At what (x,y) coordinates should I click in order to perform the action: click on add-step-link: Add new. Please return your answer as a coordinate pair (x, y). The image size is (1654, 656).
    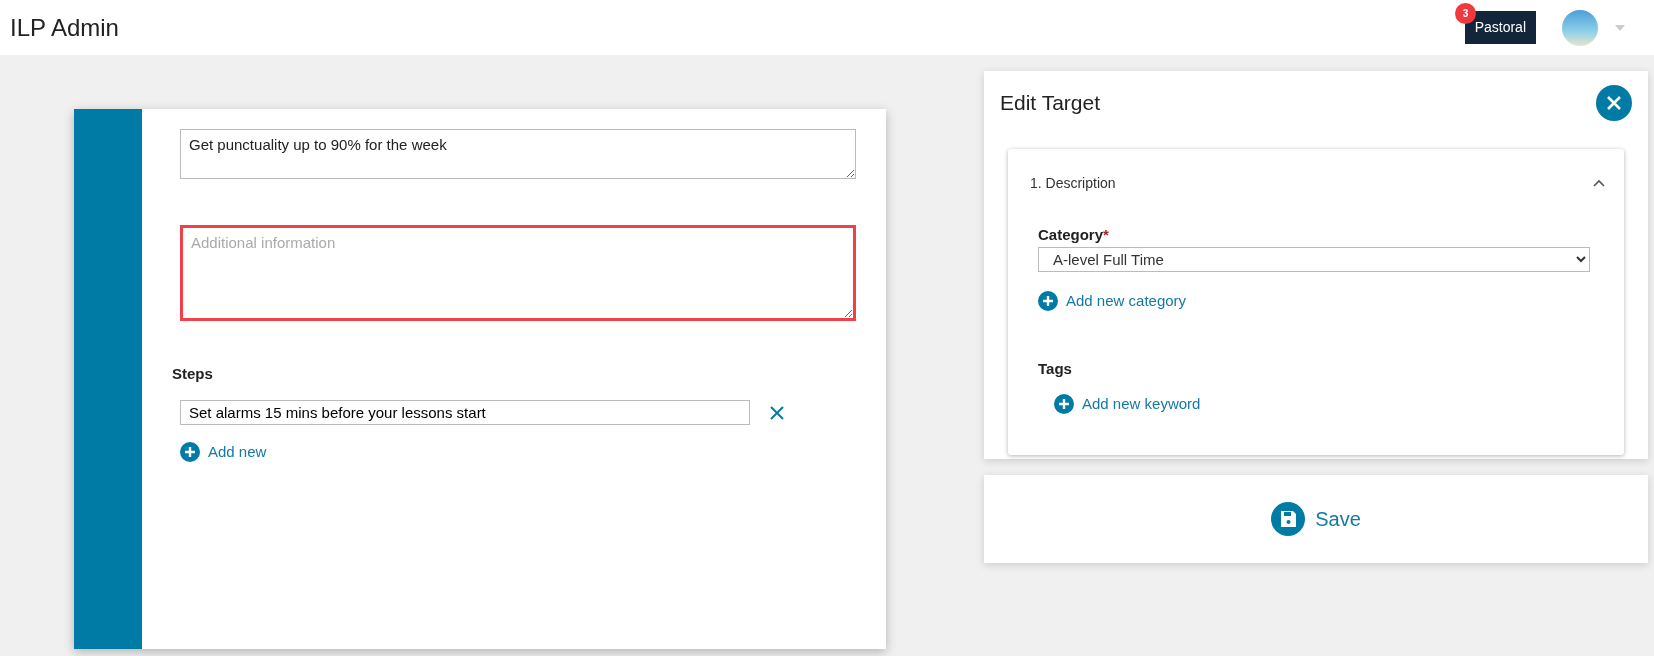
    Looking at the image, I should click on (518, 451).